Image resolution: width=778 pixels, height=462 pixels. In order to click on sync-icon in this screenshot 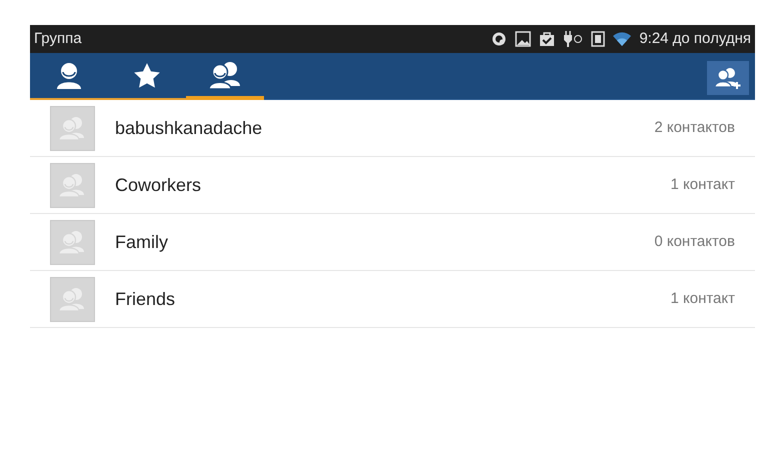, I will do `click(499, 39)`.